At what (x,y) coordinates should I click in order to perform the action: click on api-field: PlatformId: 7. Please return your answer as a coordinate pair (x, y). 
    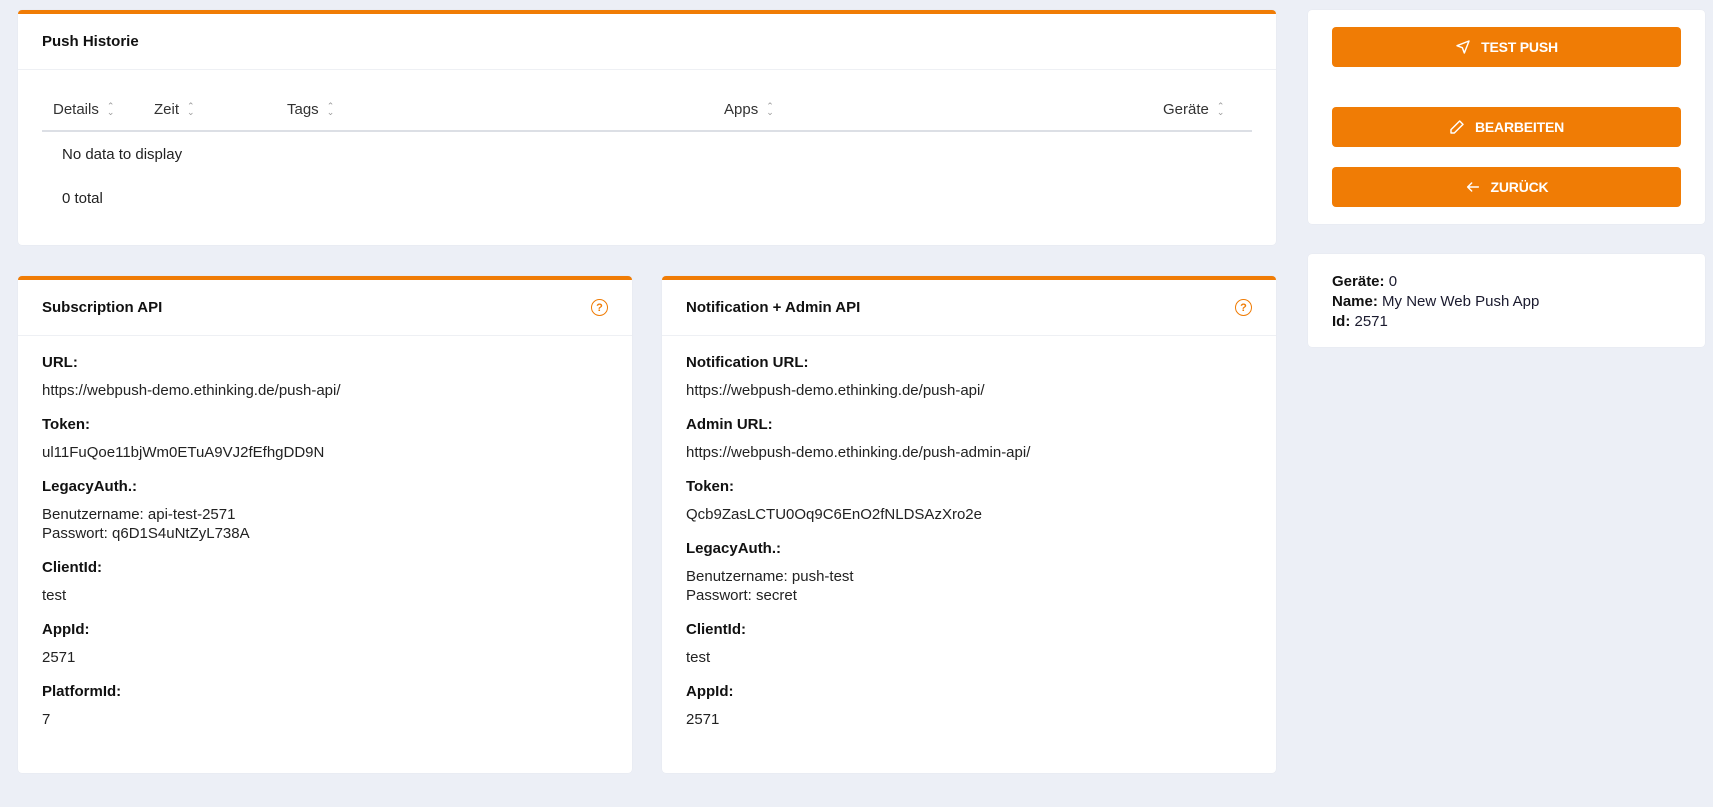
    Looking at the image, I should click on (325, 706).